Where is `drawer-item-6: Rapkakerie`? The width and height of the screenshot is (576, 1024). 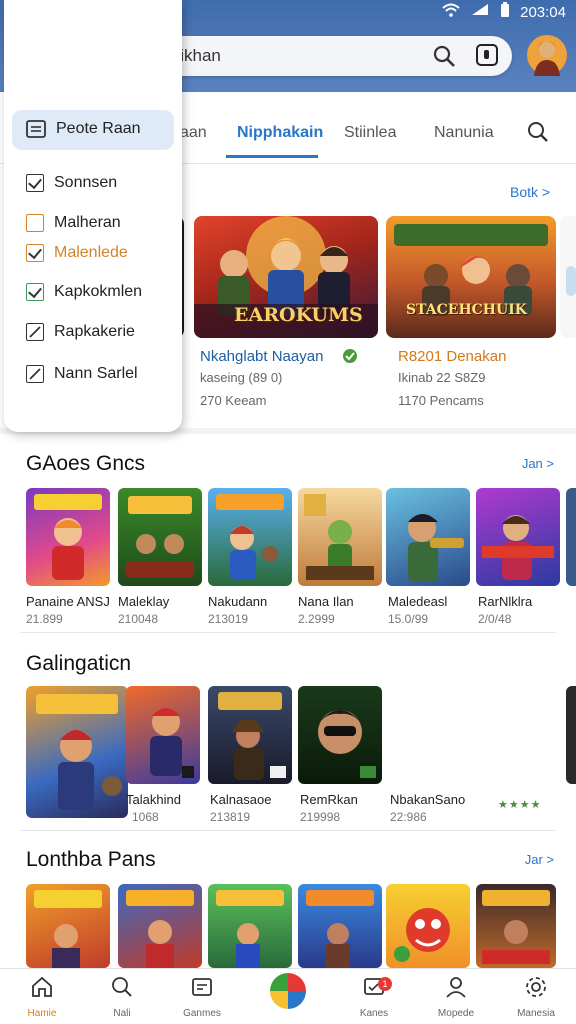
drawer-item-6: Rapkakerie is located at coordinates (80, 332).